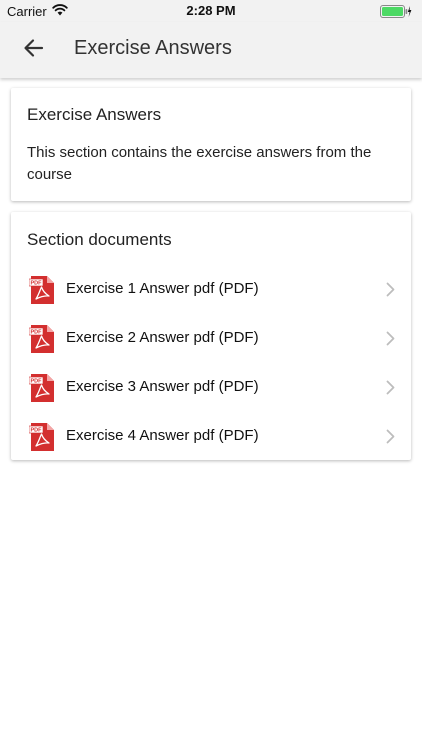 This screenshot has height=750, width=422. Describe the element at coordinates (162, 386) in the screenshot. I see `document-label: Exercise 3 Answer pdf (PDF)` at that location.